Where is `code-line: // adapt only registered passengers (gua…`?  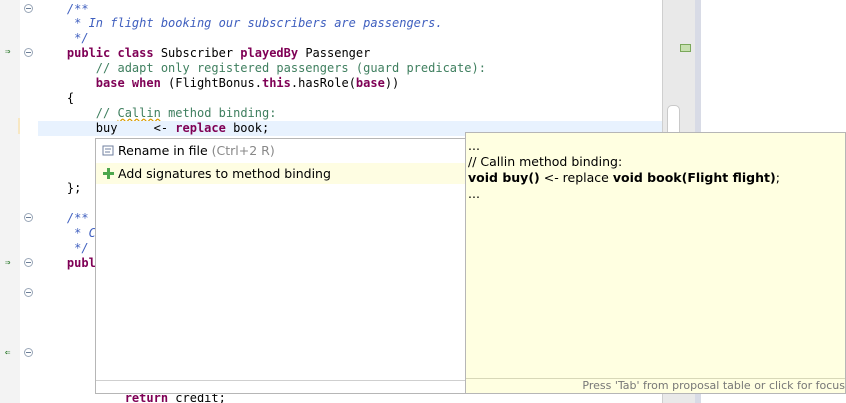 code-line: // adapt only registered passengers (gua… is located at coordinates (350, 68).